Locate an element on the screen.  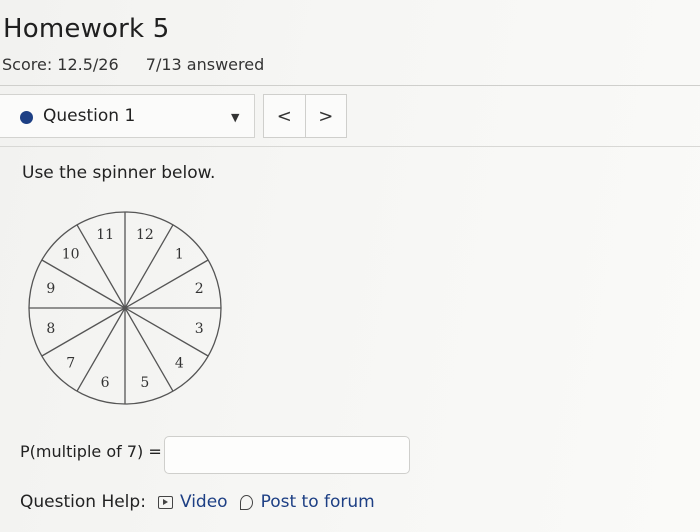
video-link: Video is located at coordinates (192, 502).